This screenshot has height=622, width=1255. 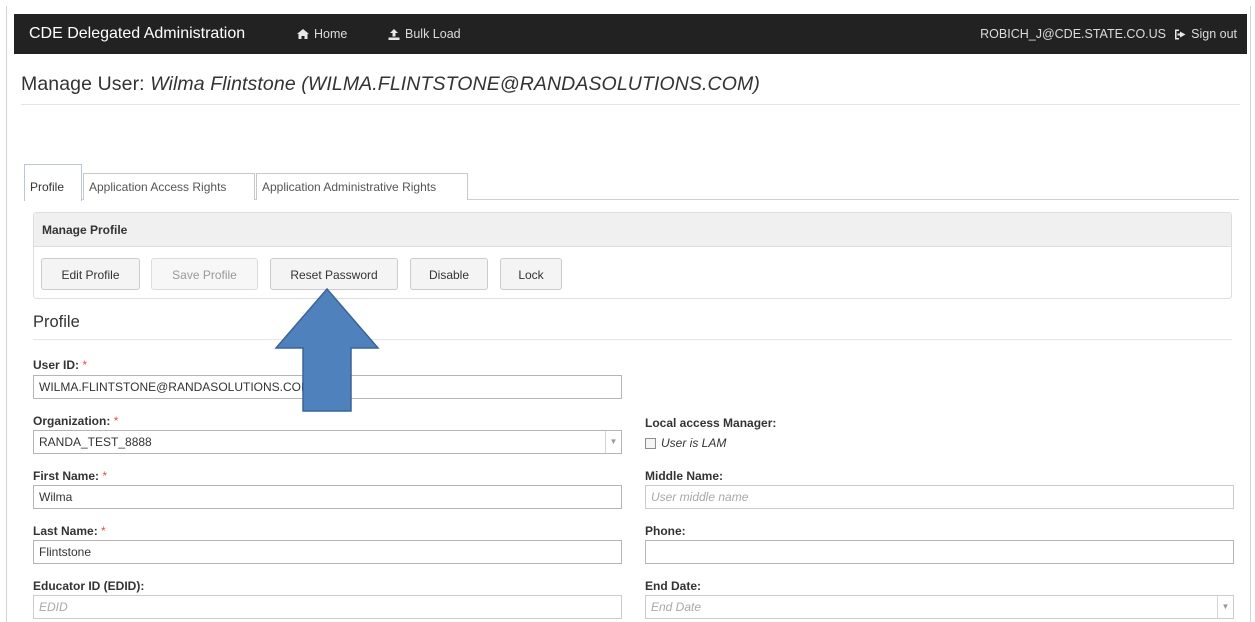 I want to click on organization-selected-value: RANDA_TEST_8888, so click(x=95, y=442).